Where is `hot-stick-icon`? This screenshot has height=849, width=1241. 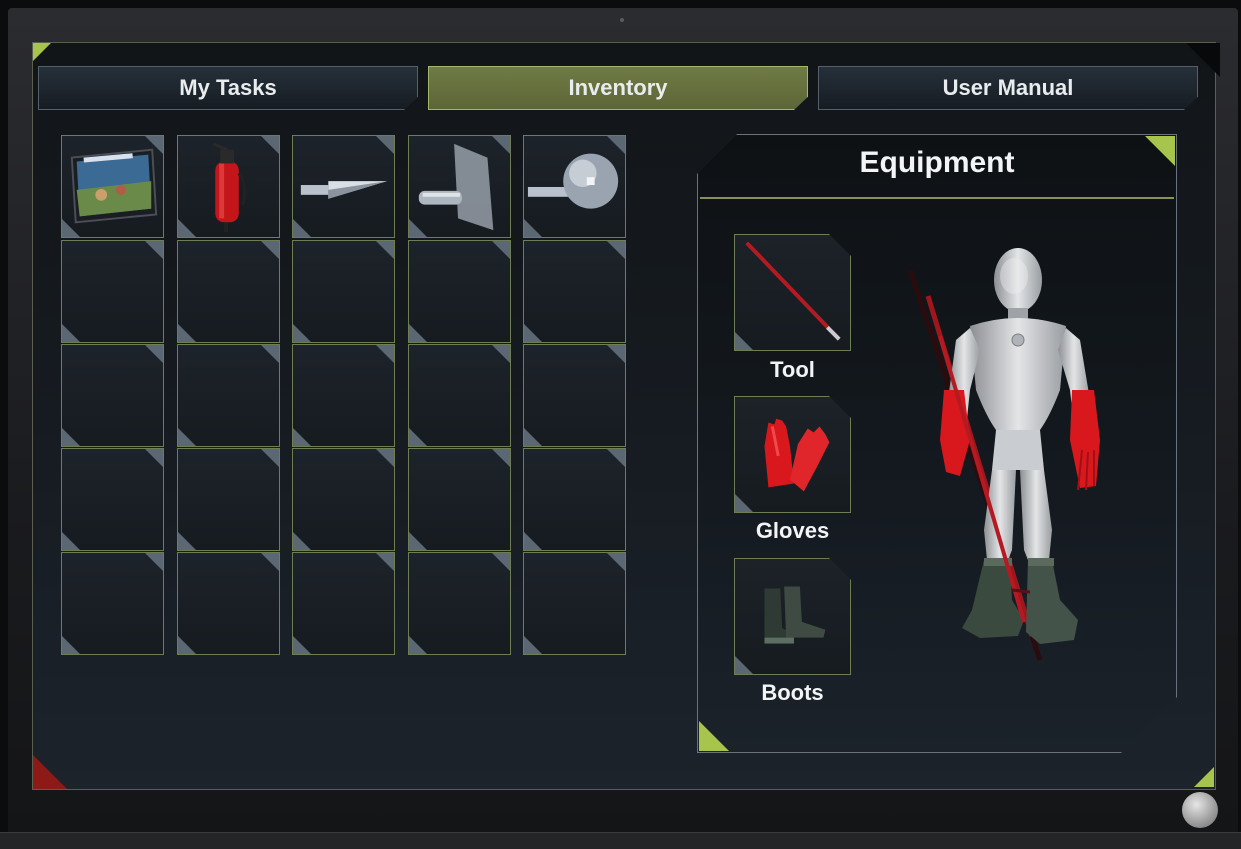 hot-stick-icon is located at coordinates (792, 292).